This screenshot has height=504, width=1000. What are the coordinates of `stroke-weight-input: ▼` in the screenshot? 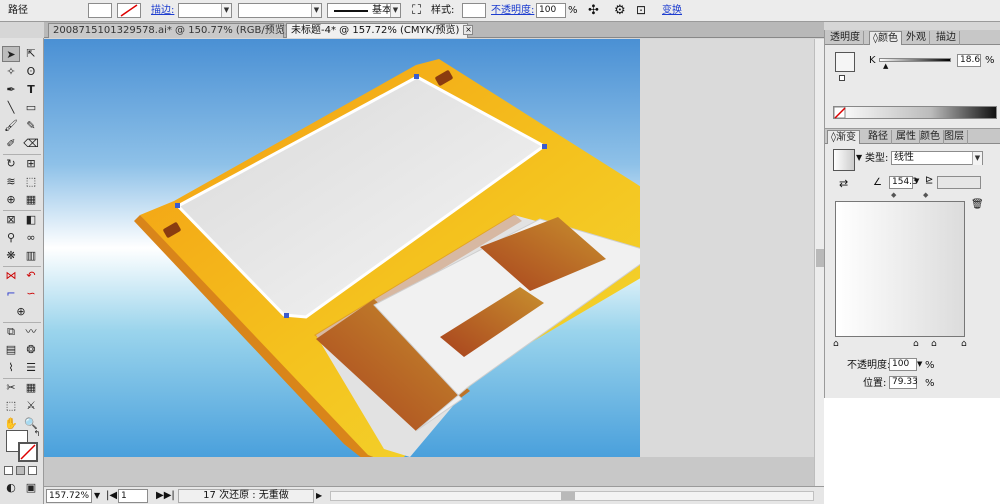 It's located at (205, 10).